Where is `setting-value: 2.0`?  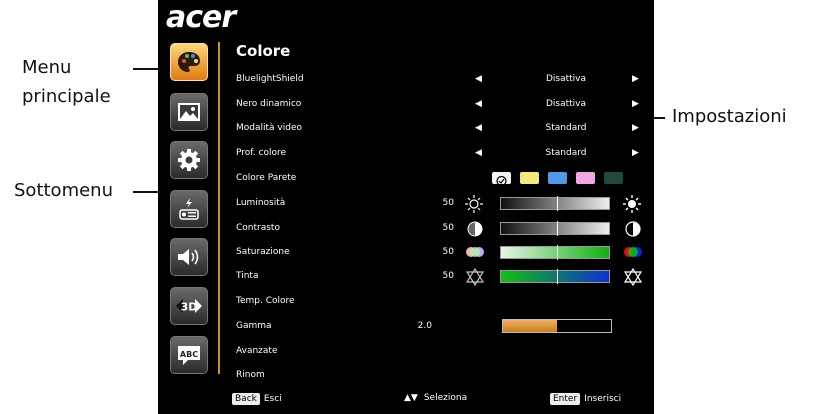 setting-value: 2.0 is located at coordinates (424, 326).